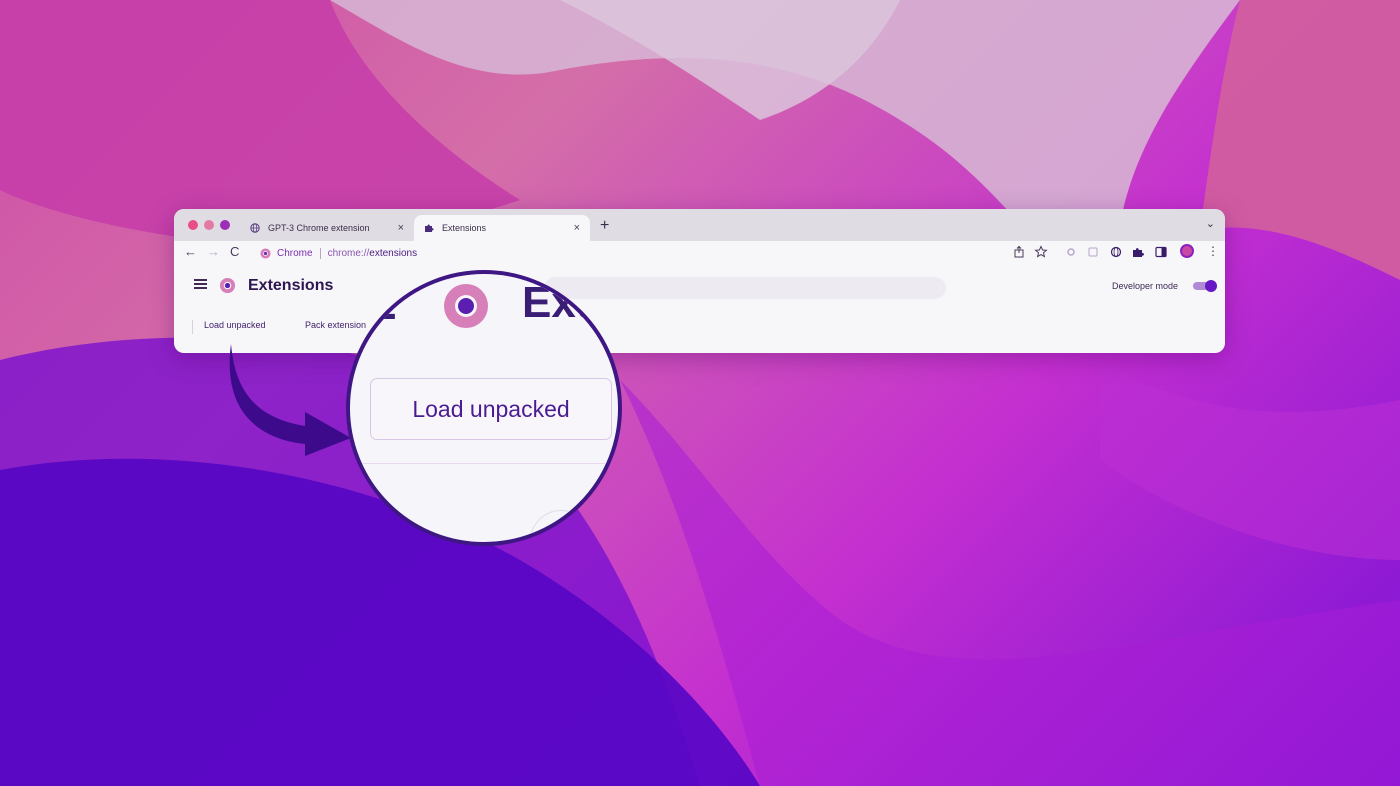 The height and width of the screenshot is (786, 1400). I want to click on back-button: ←, so click(190, 251).